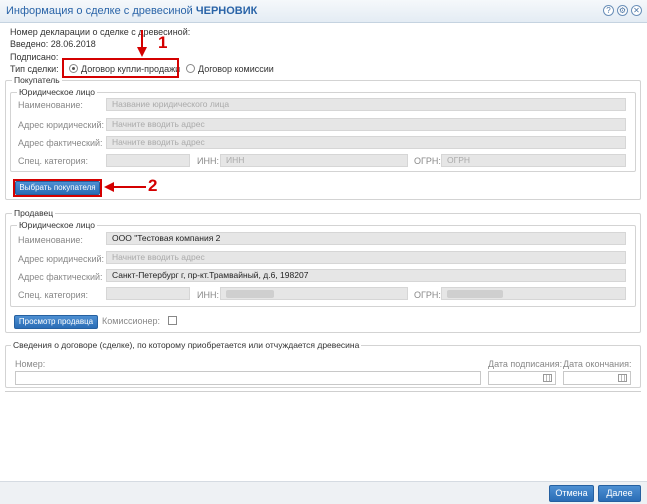 This screenshot has height=504, width=647. What do you see at coordinates (522, 378) in the screenshot?
I see `contract-sign-date-input` at bounding box center [522, 378].